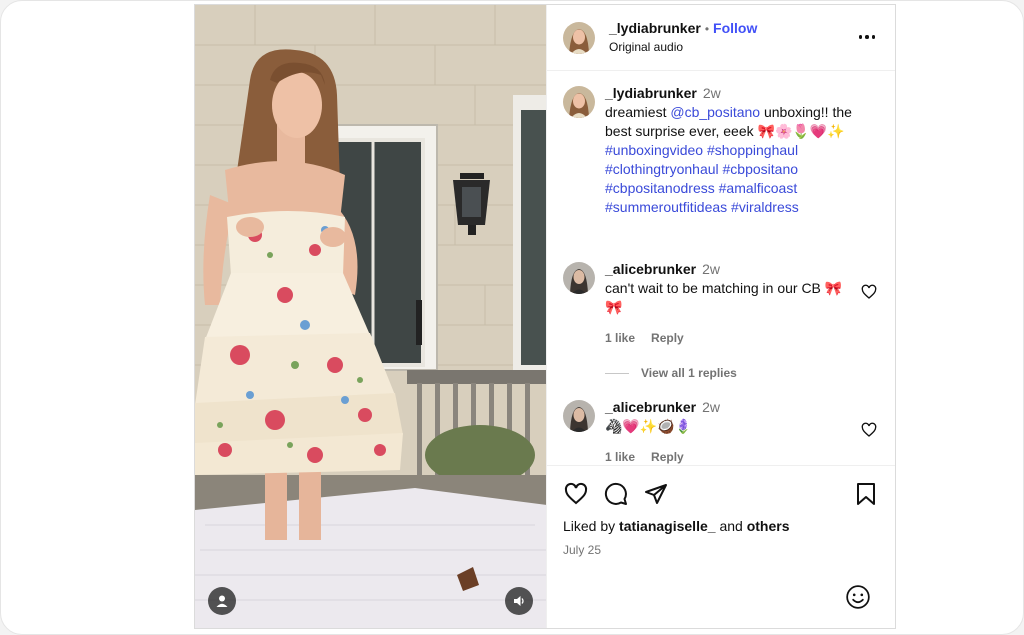  Describe the element at coordinates (689, 373) in the screenshot. I see `view-replies-label: View all 1 replies` at that location.